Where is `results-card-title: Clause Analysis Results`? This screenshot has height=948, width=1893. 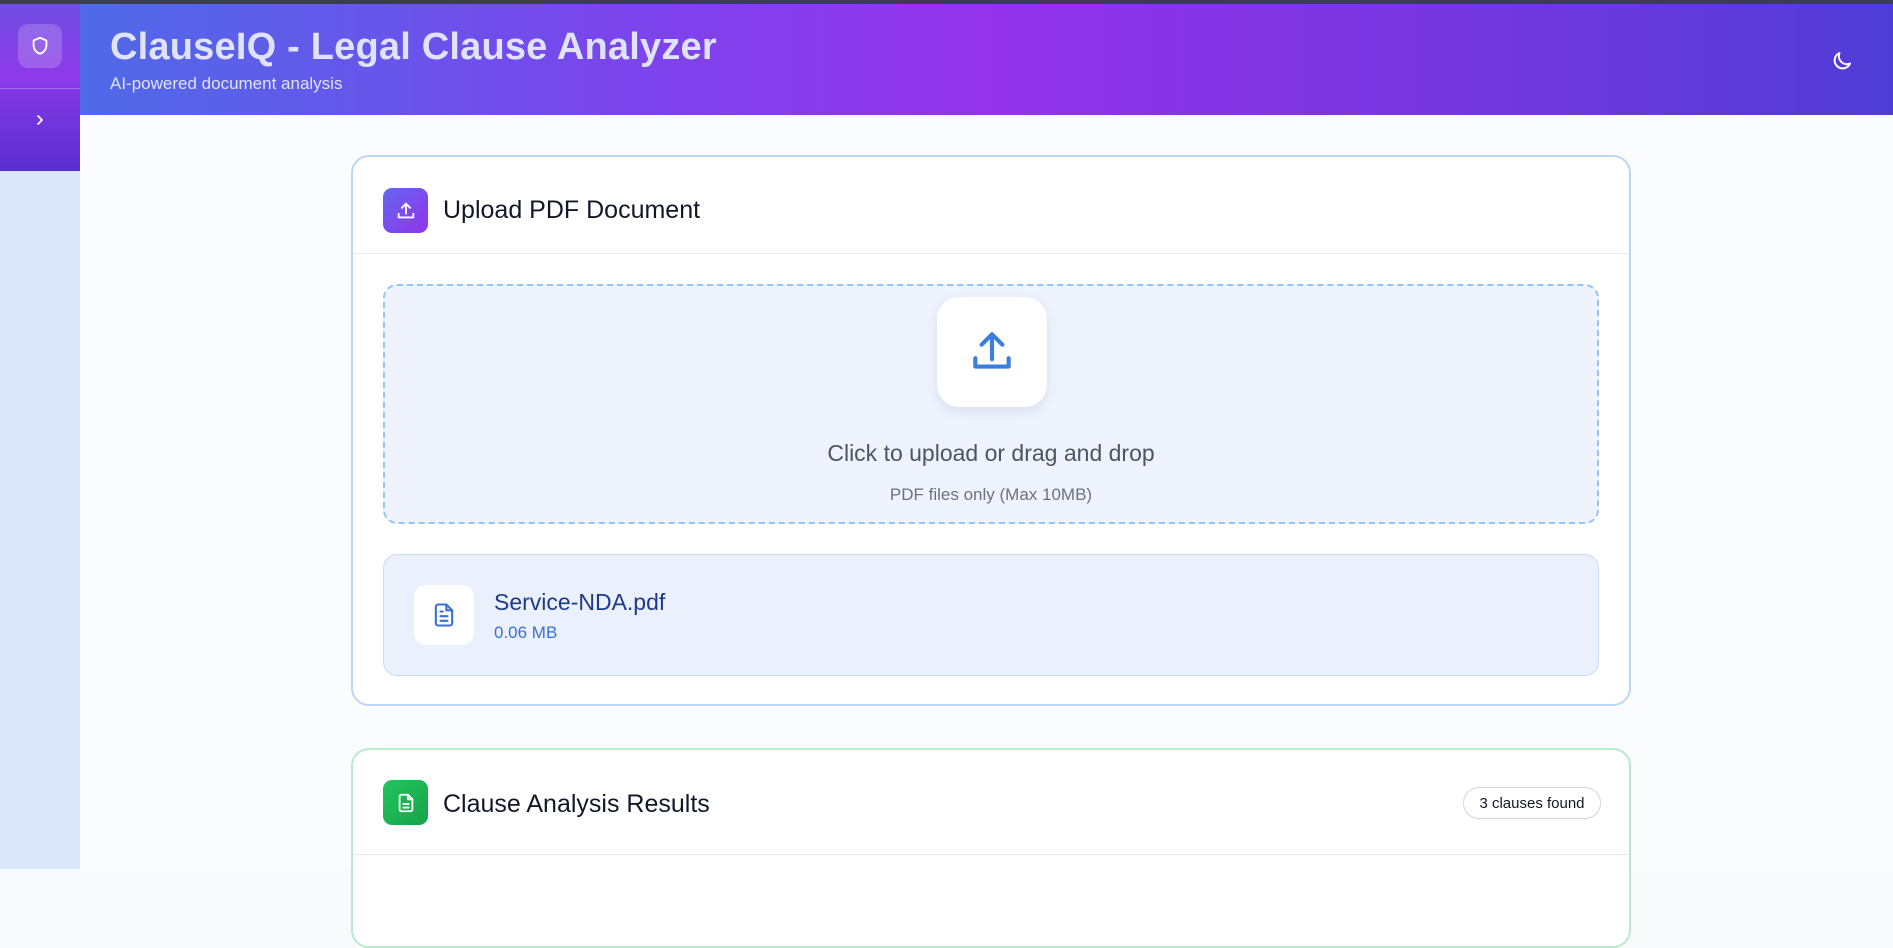
results-card-title: Clause Analysis Results is located at coordinates (576, 804).